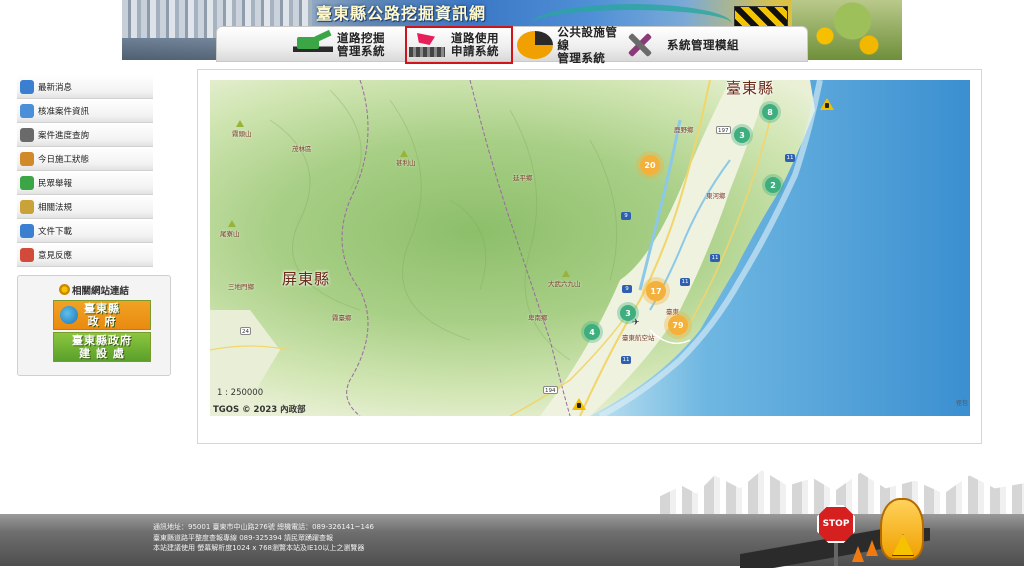 This screenshot has height=568, width=1024. Describe the element at coordinates (538, 318) in the screenshot. I see `place-label: 卑南鄉` at that location.